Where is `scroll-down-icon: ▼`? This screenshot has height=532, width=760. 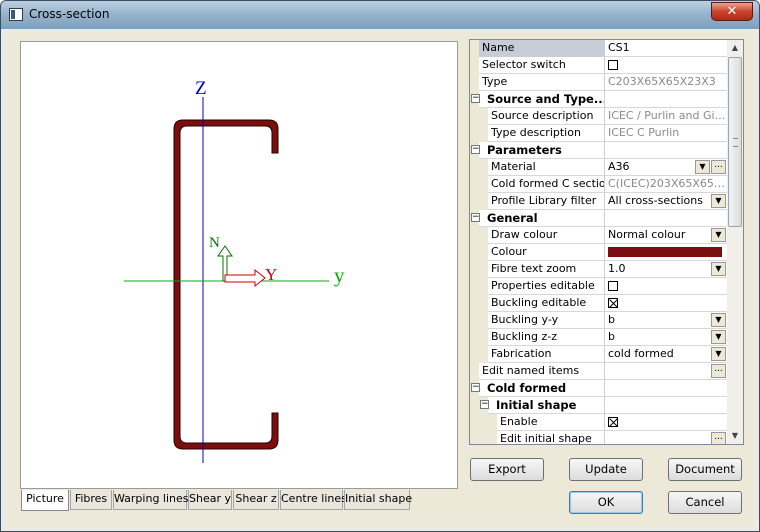 scroll-down-icon: ▼ is located at coordinates (735, 436).